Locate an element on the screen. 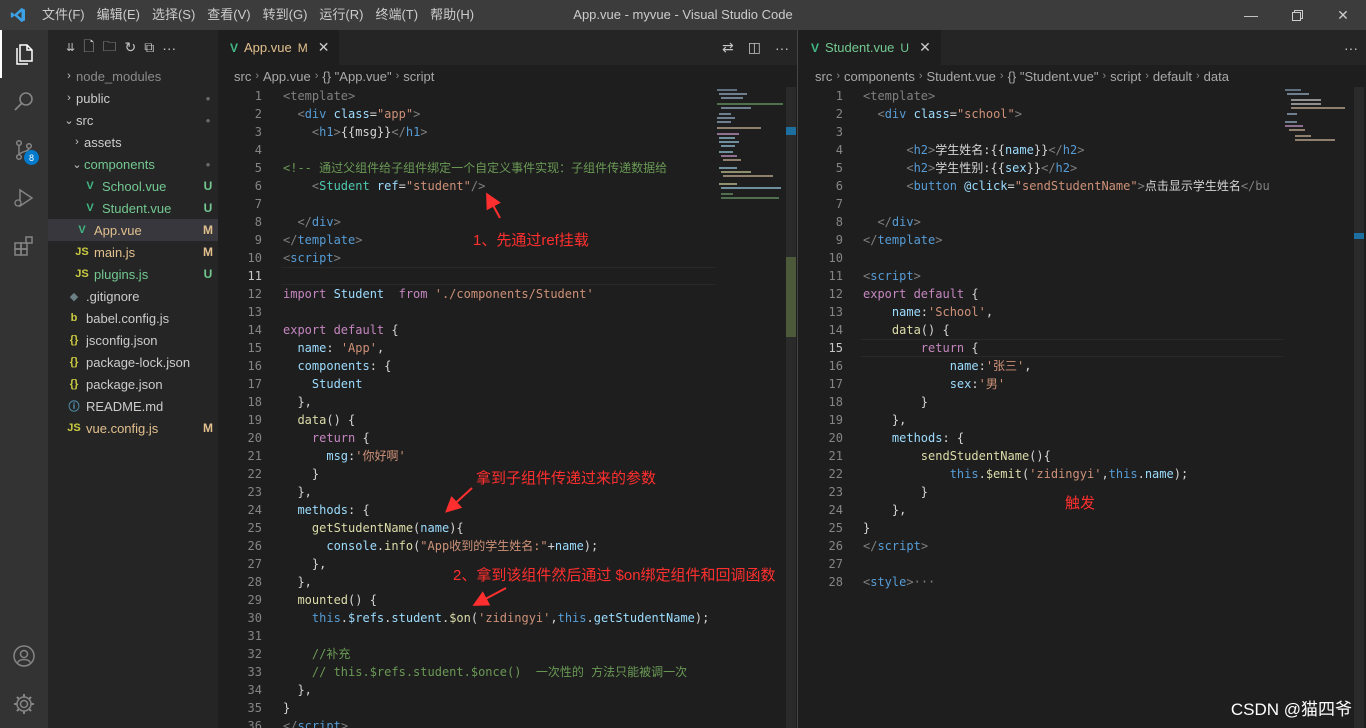  code-line: <style>··· is located at coordinates (899, 582).